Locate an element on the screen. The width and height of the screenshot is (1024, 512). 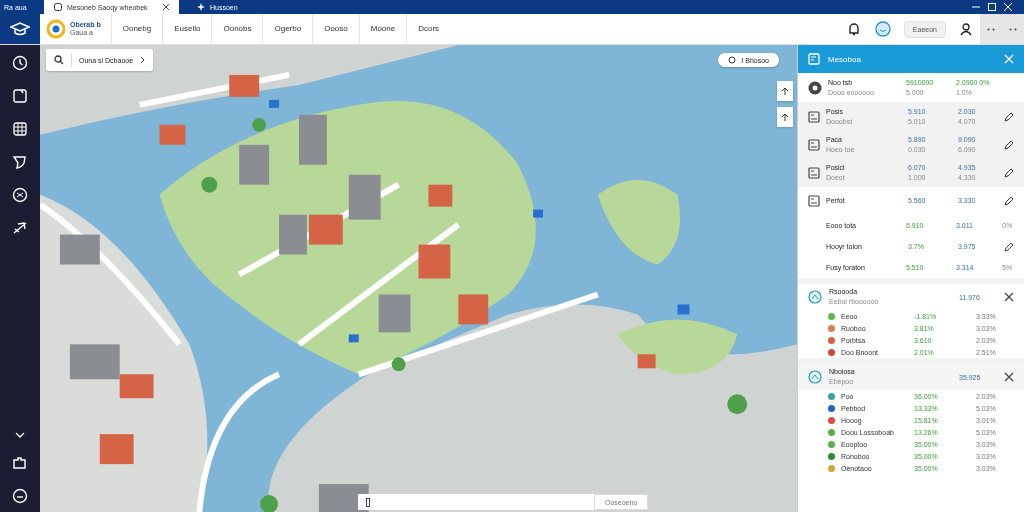
shield-icon is located at coordinates (20, 162).